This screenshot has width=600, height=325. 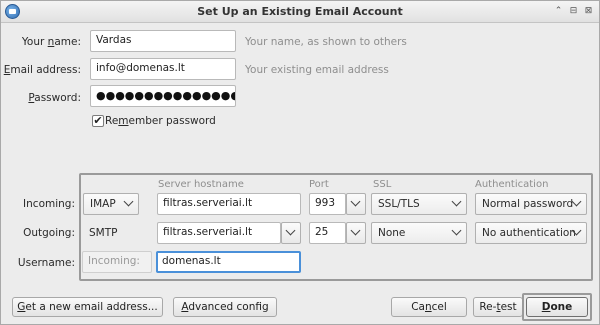 What do you see at coordinates (160, 121) in the screenshot?
I see `remember-password-label: Remember password` at bounding box center [160, 121].